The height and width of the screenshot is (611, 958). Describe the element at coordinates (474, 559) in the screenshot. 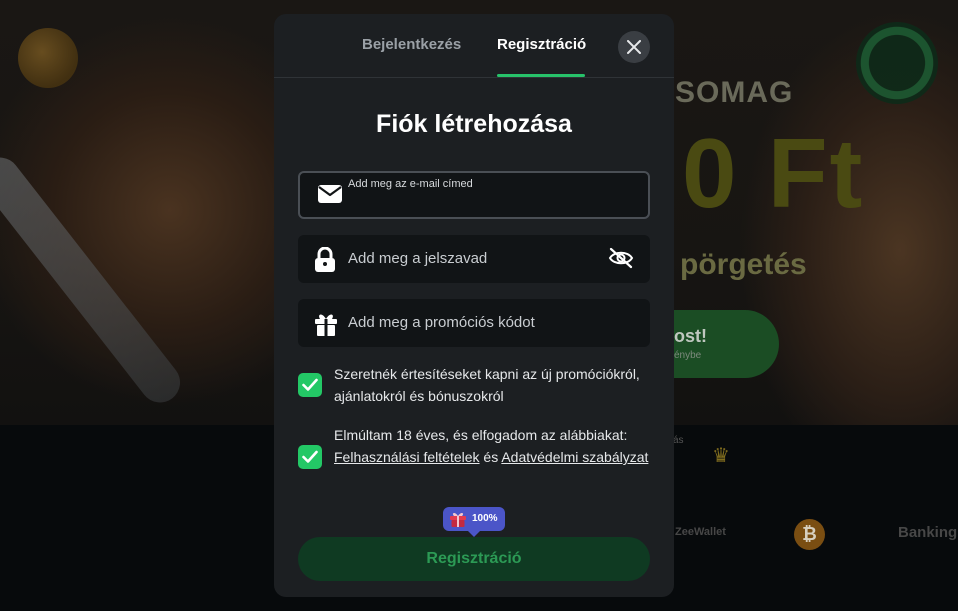

I see `register-submit-button: Regisztráció` at that location.